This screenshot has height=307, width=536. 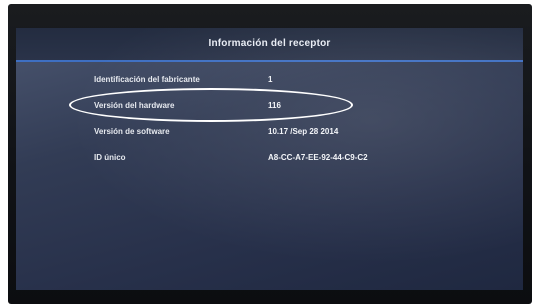 I want to click on info-row-manufacturer-id: Identificación del fabricante 1, so click(x=269, y=82).